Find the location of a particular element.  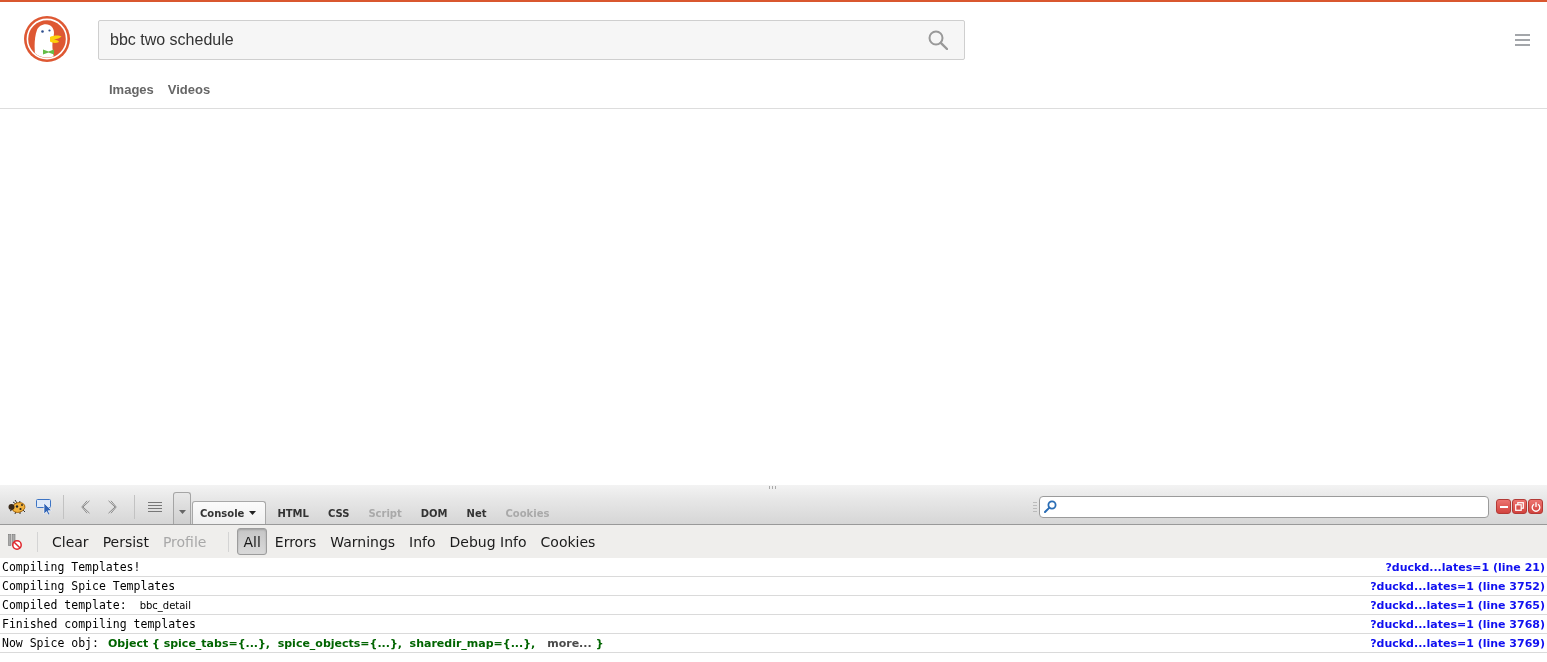

source-link: ?duckd...lates=1 (line 21) is located at coordinates (1465, 567).